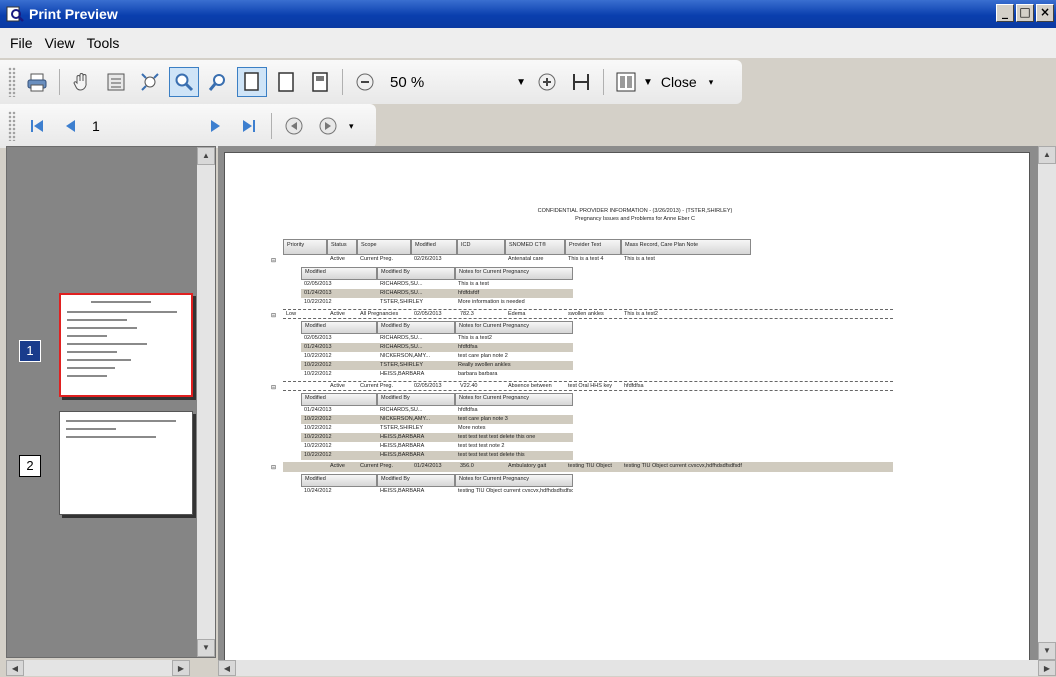  Describe the element at coordinates (456, 82) in the screenshot. I see `zoom-select: 50 % ▼` at that location.